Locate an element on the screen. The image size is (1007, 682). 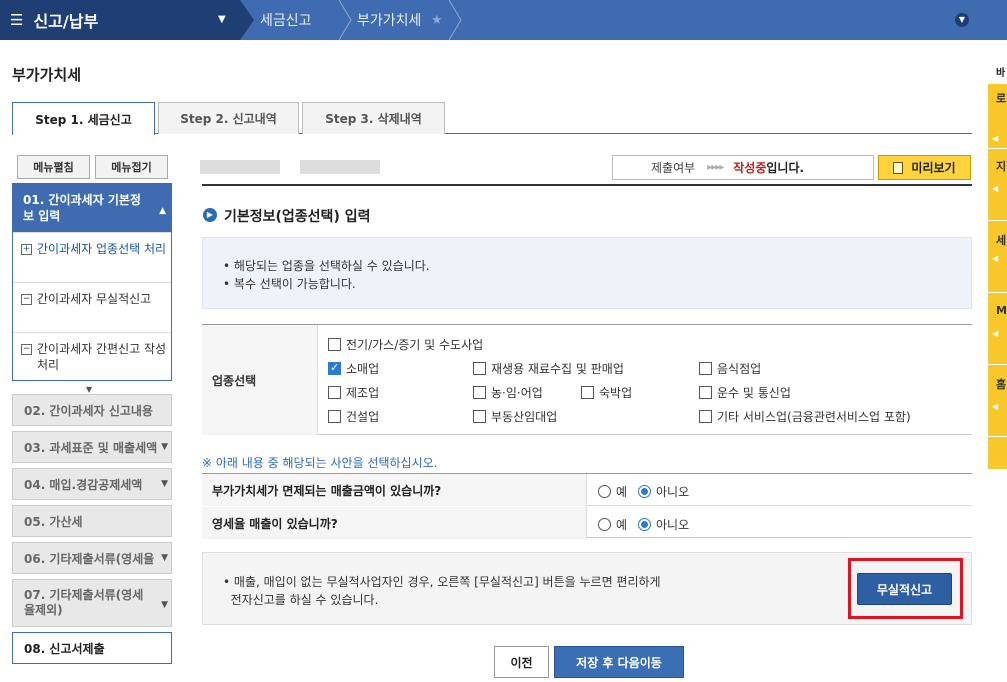
checkbox-real-estate: 부동산임대업 is located at coordinates (515, 416).